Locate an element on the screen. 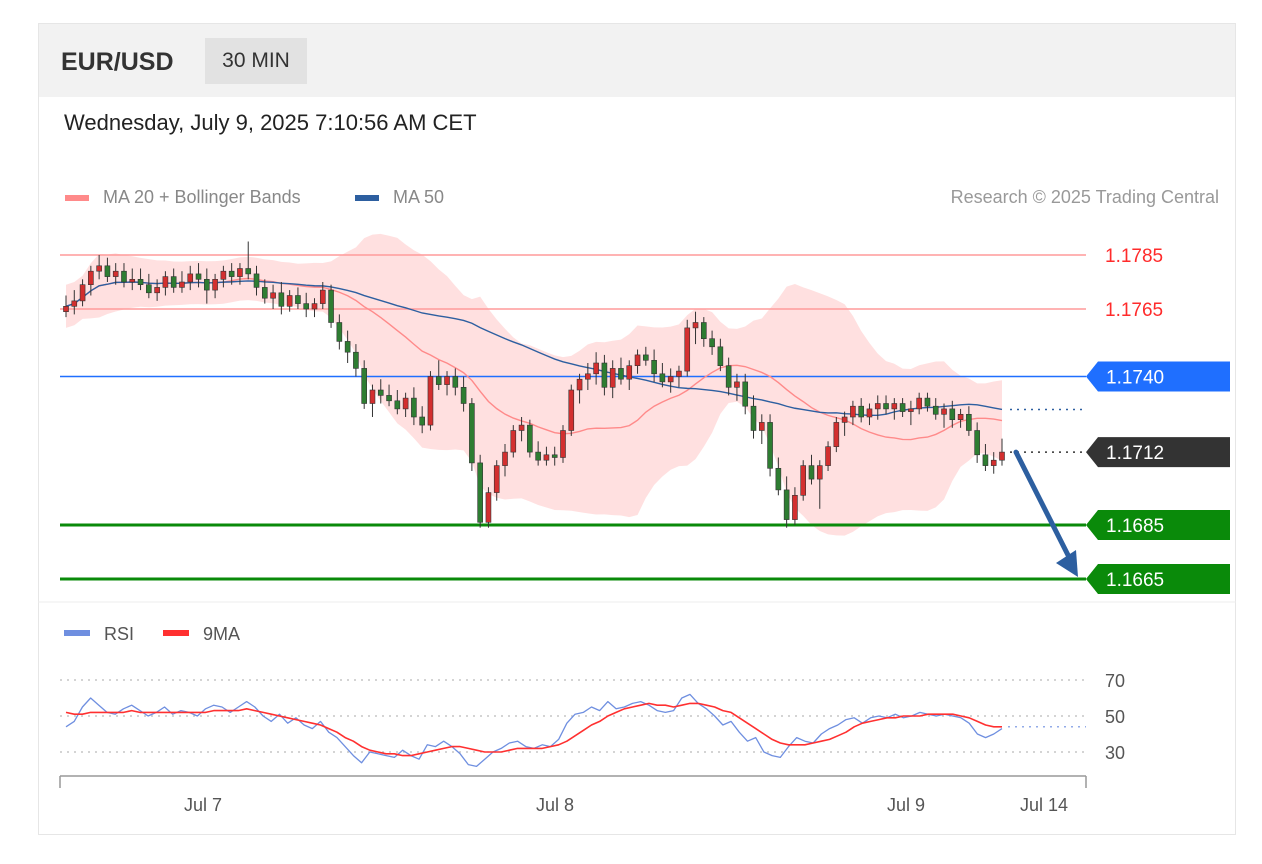 This screenshot has height=864, width=1262. price-level-labels: 1.1785 1.1765 1.1740 1.1712 1.1685 1.1665 is located at coordinates (1158, 420).